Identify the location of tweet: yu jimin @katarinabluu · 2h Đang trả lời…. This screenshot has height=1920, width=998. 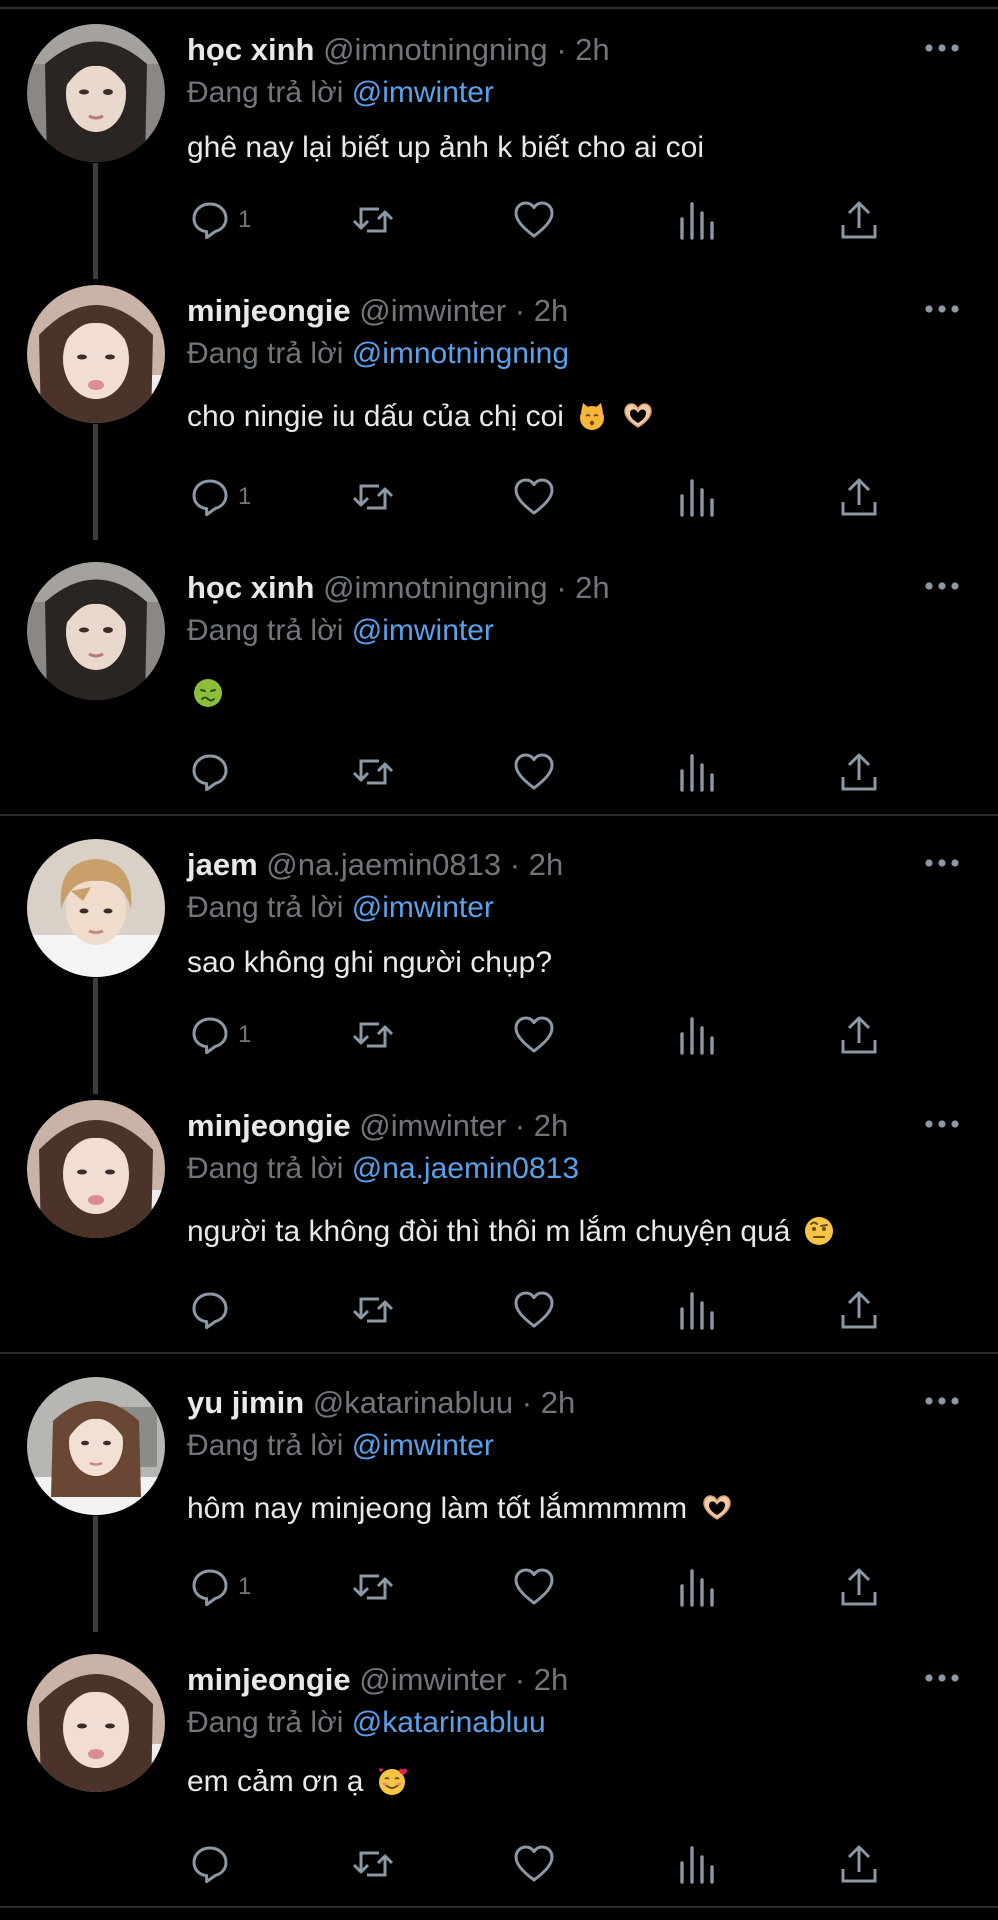
(499, 1492).